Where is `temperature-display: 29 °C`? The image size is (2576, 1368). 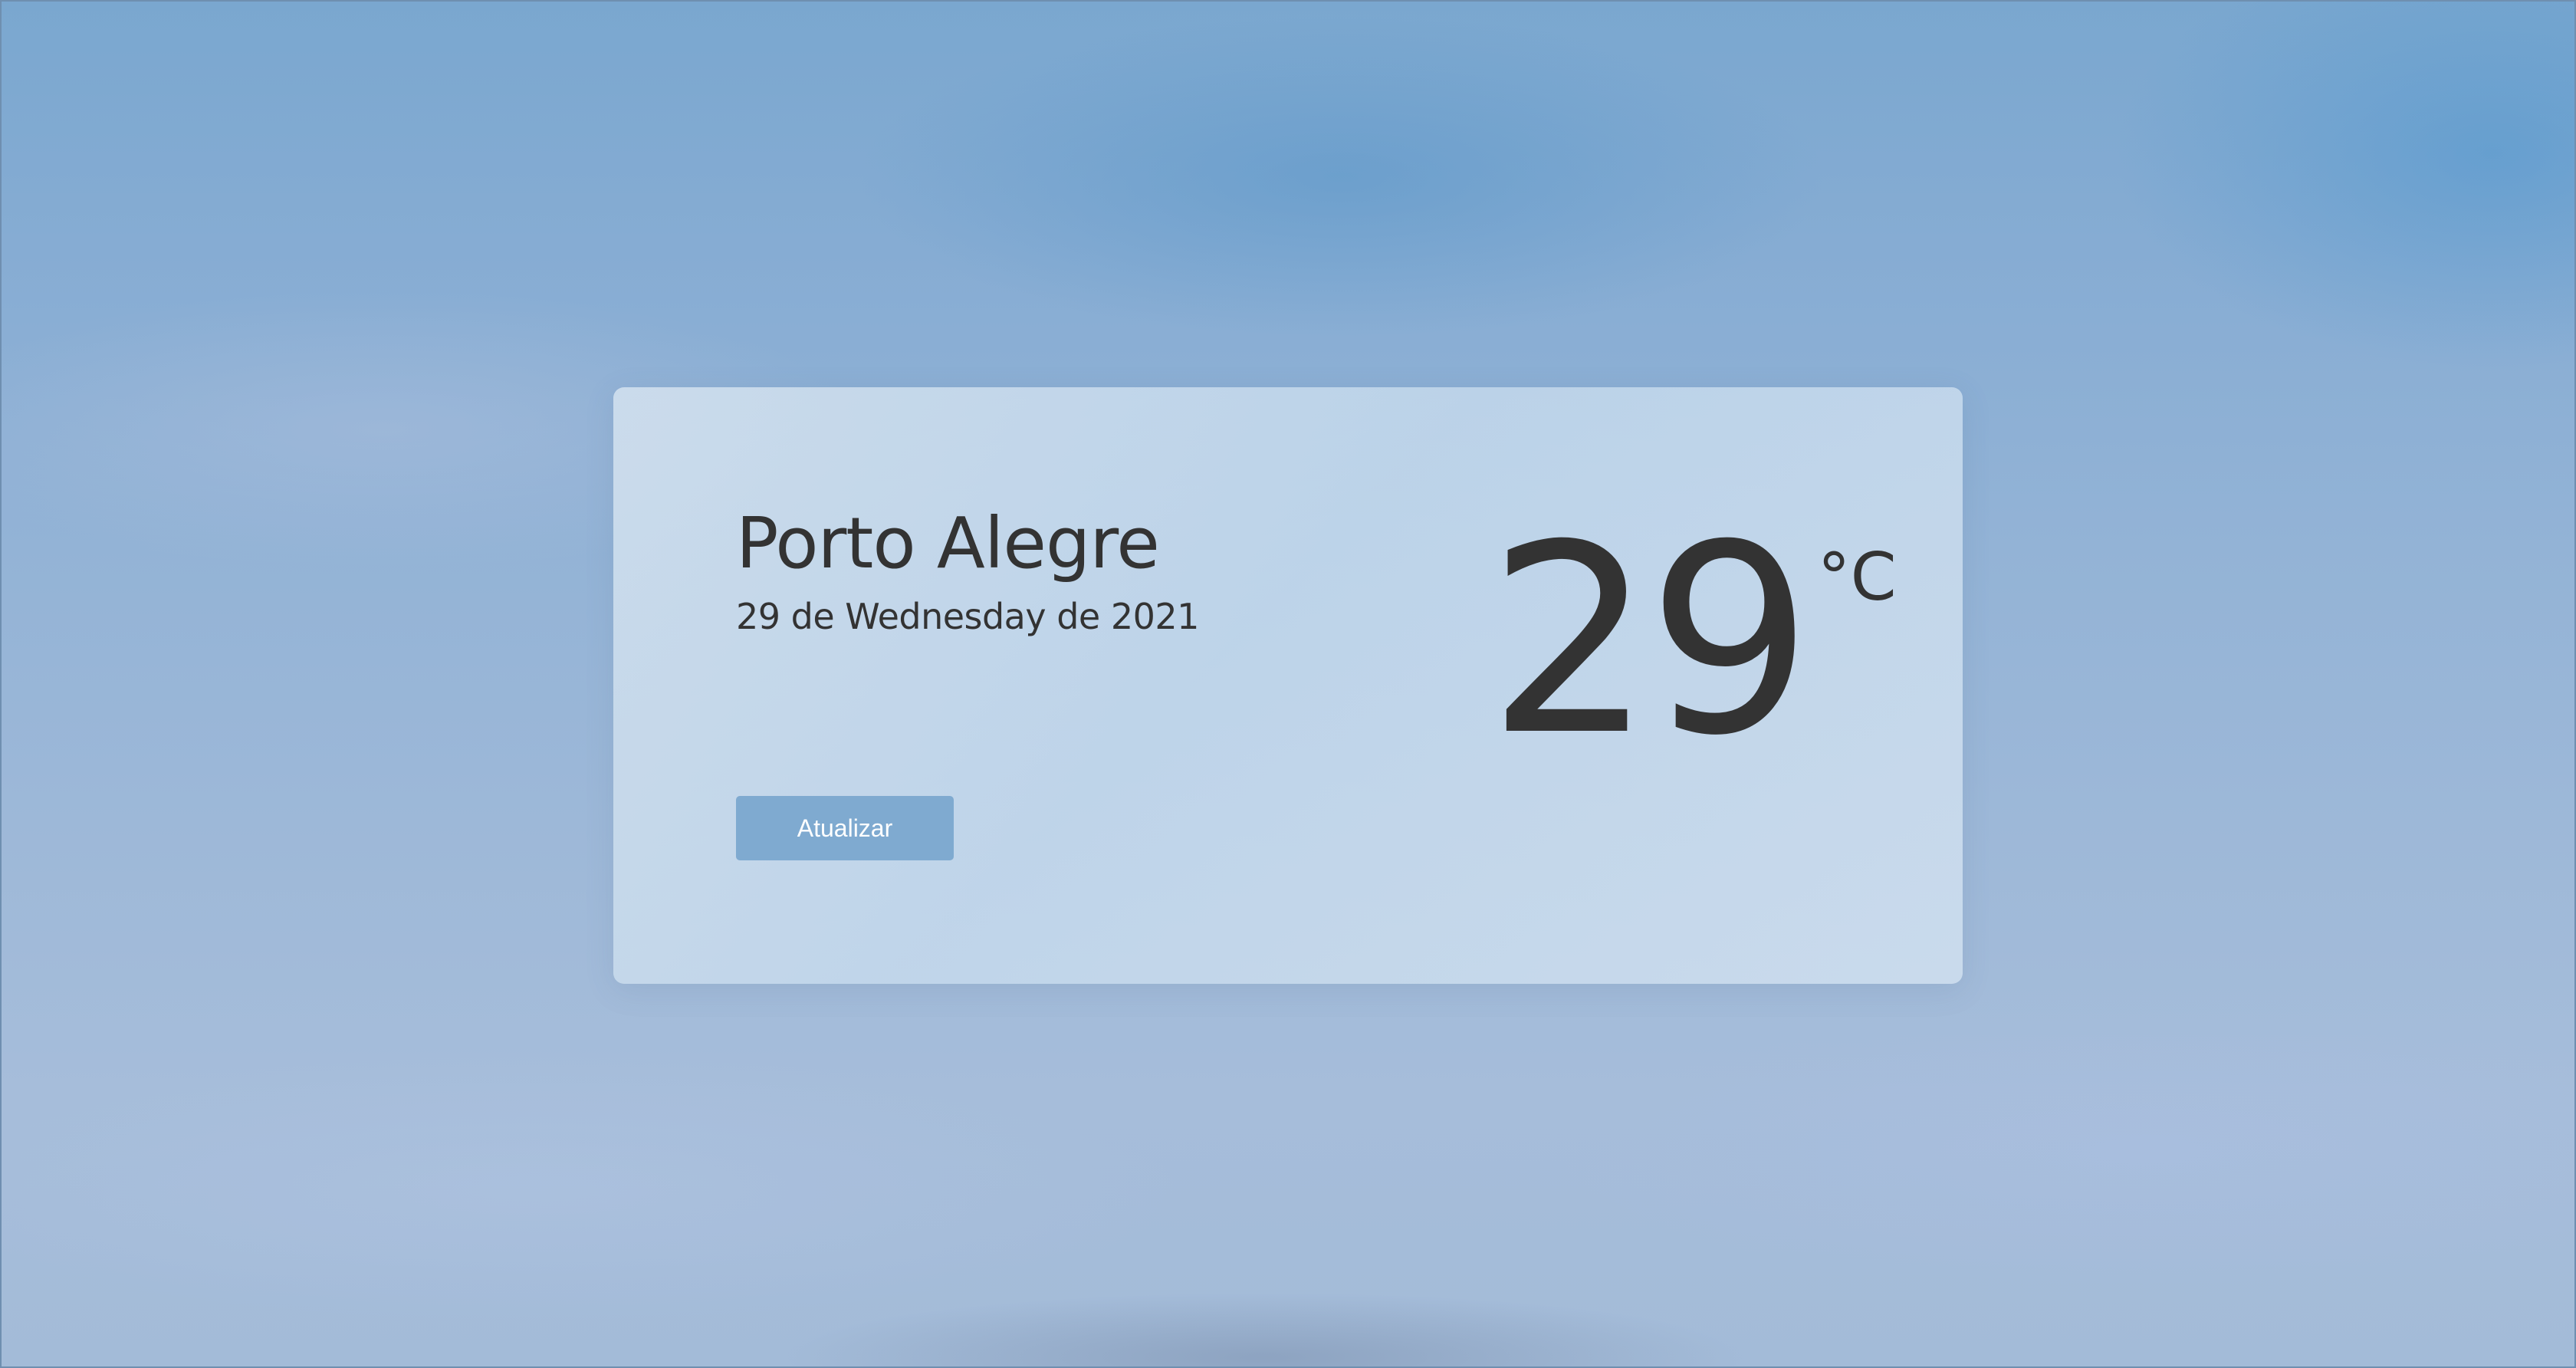
temperature-display: 29 °C is located at coordinates (1692, 641).